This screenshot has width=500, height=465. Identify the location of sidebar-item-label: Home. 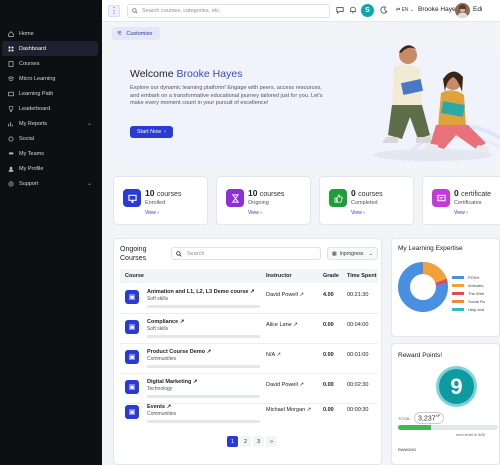
(26, 33).